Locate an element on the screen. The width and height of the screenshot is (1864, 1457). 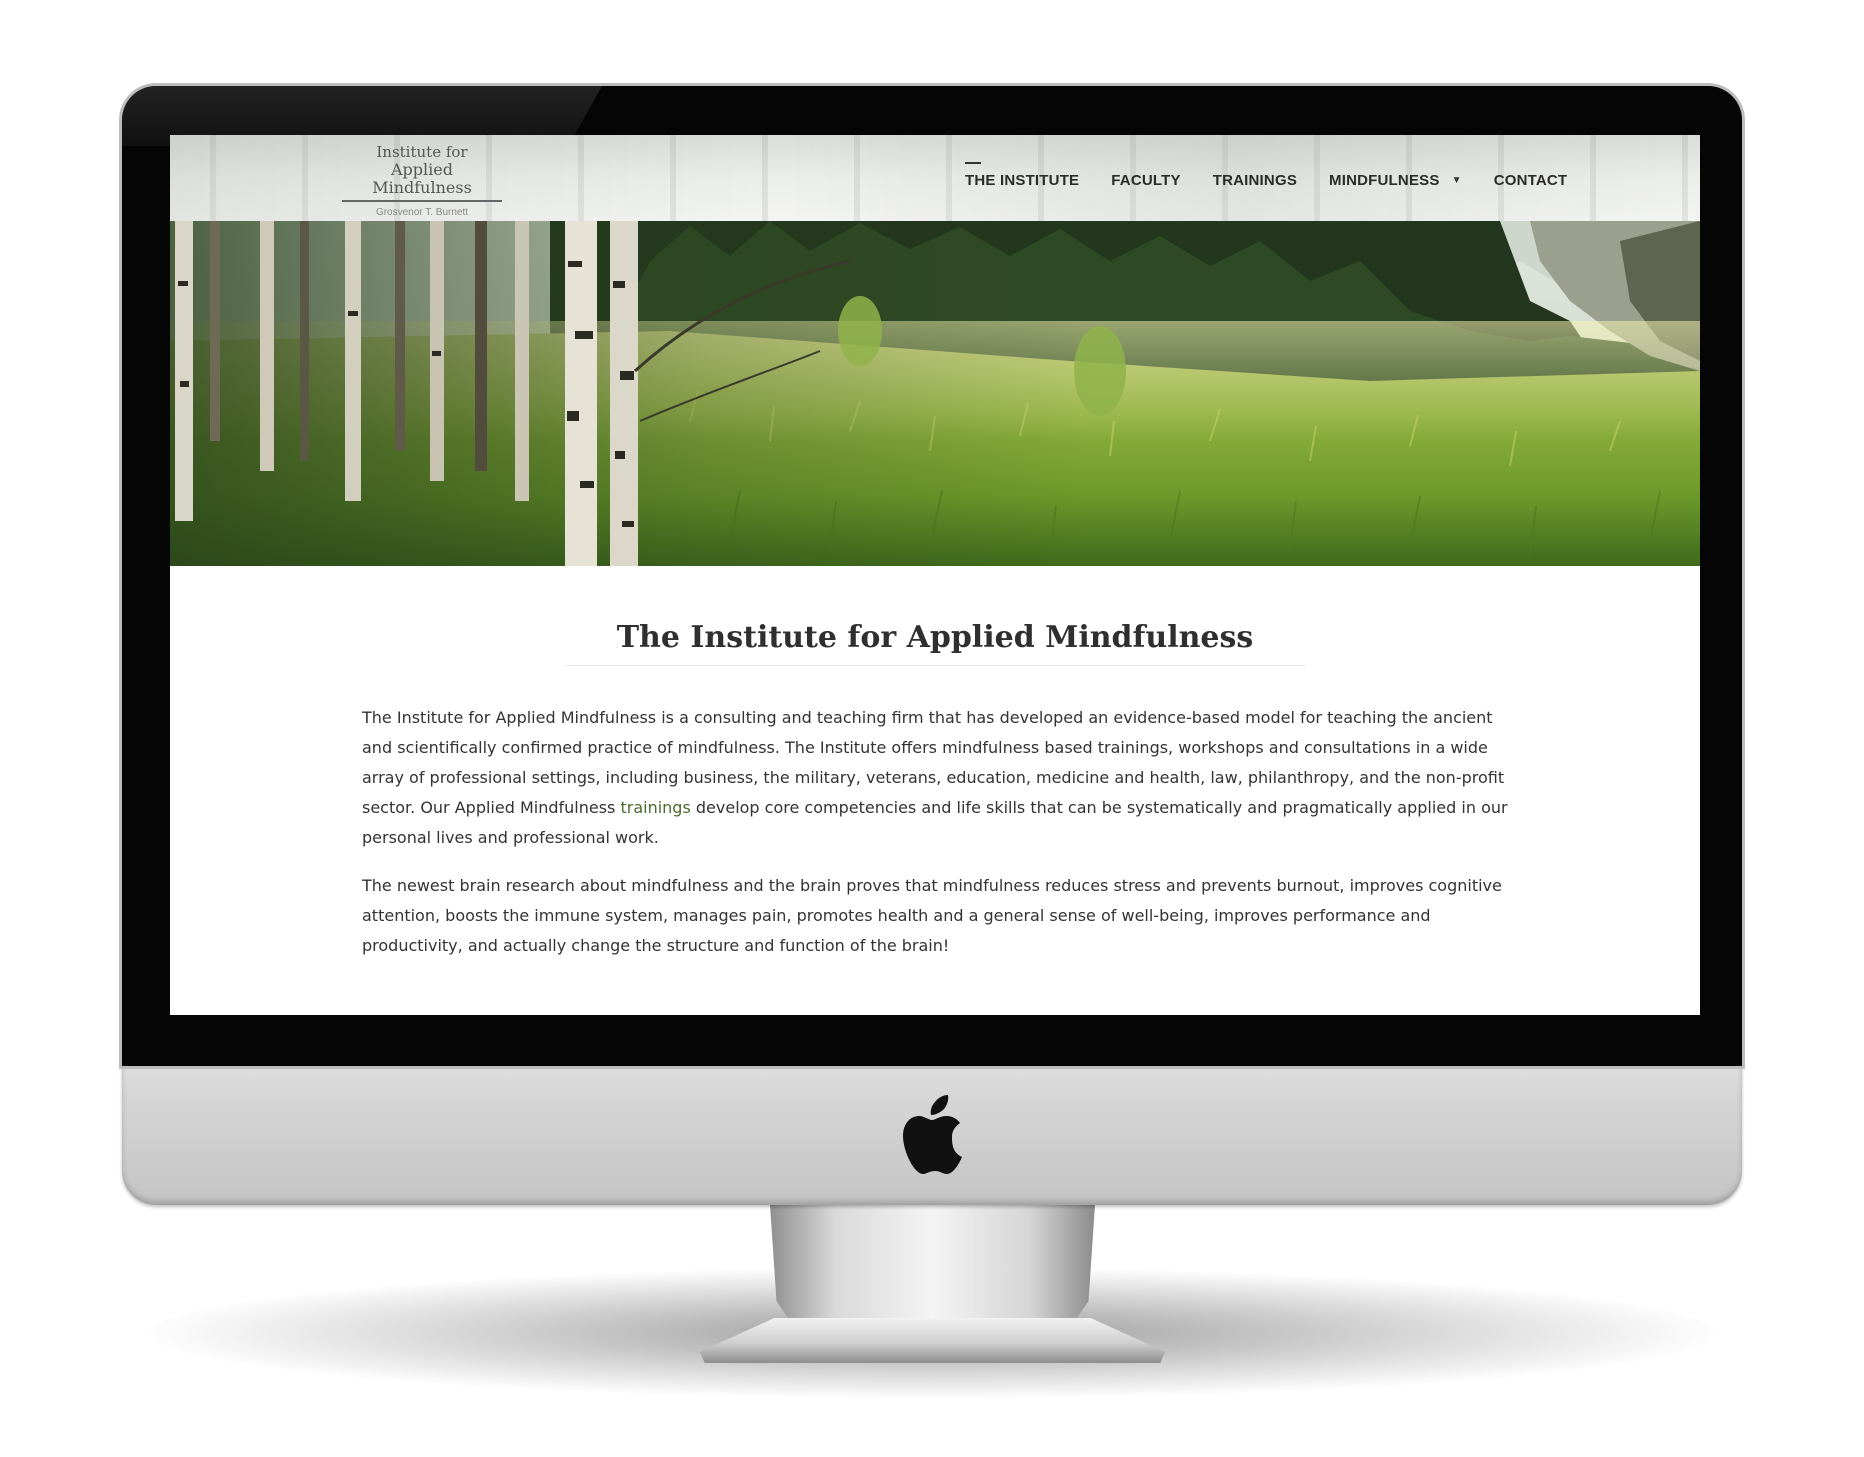
title-divider is located at coordinates (935, 665).